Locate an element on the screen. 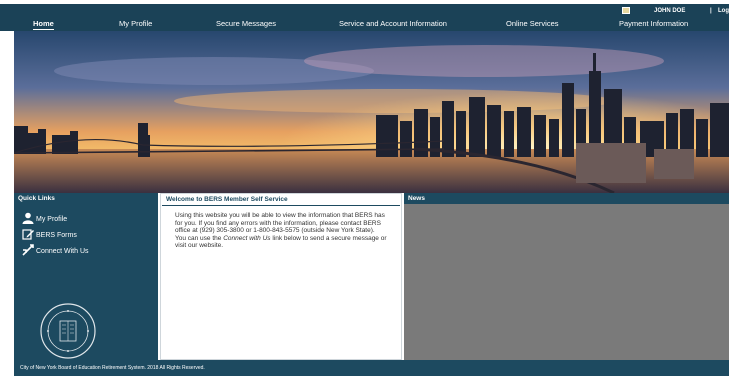 This screenshot has width=729, height=376. board-of-education-seal-icon is located at coordinates (68, 331).